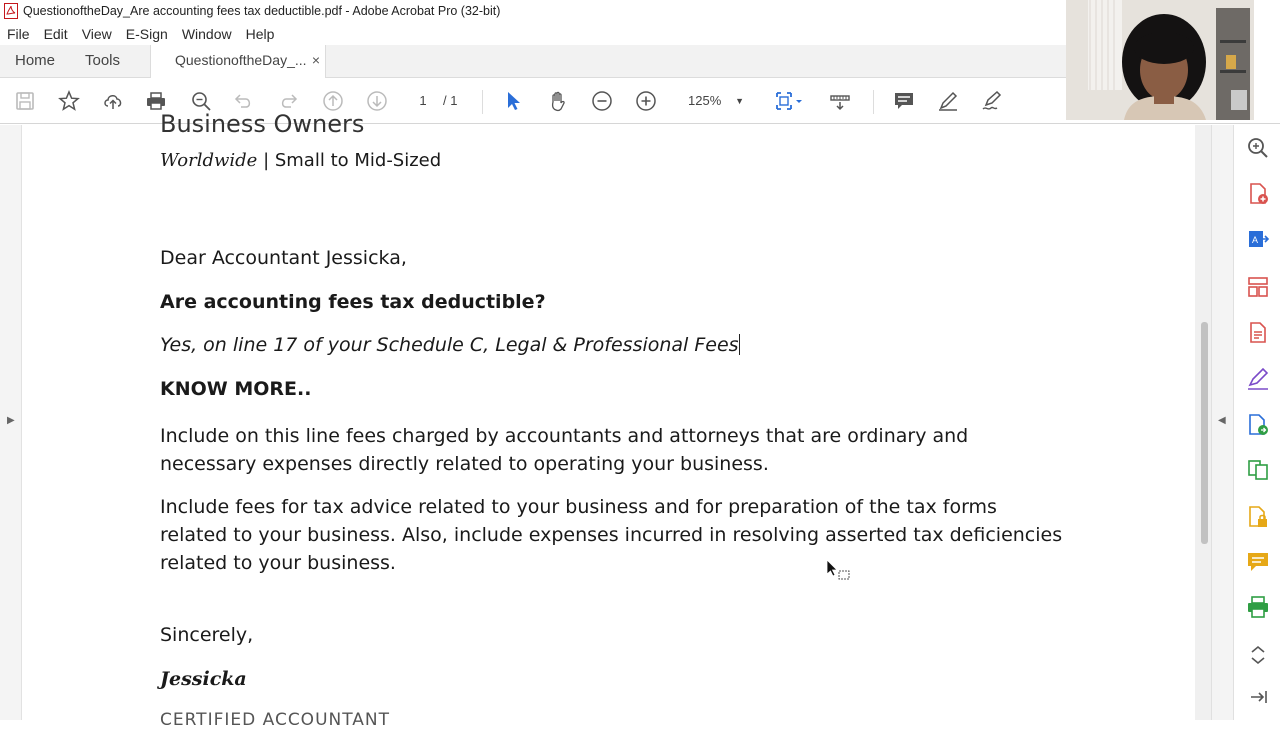 The width and height of the screenshot is (1280, 730). I want to click on document-tagline: Worldwide | Small to Mid-Sized, so click(300, 160).